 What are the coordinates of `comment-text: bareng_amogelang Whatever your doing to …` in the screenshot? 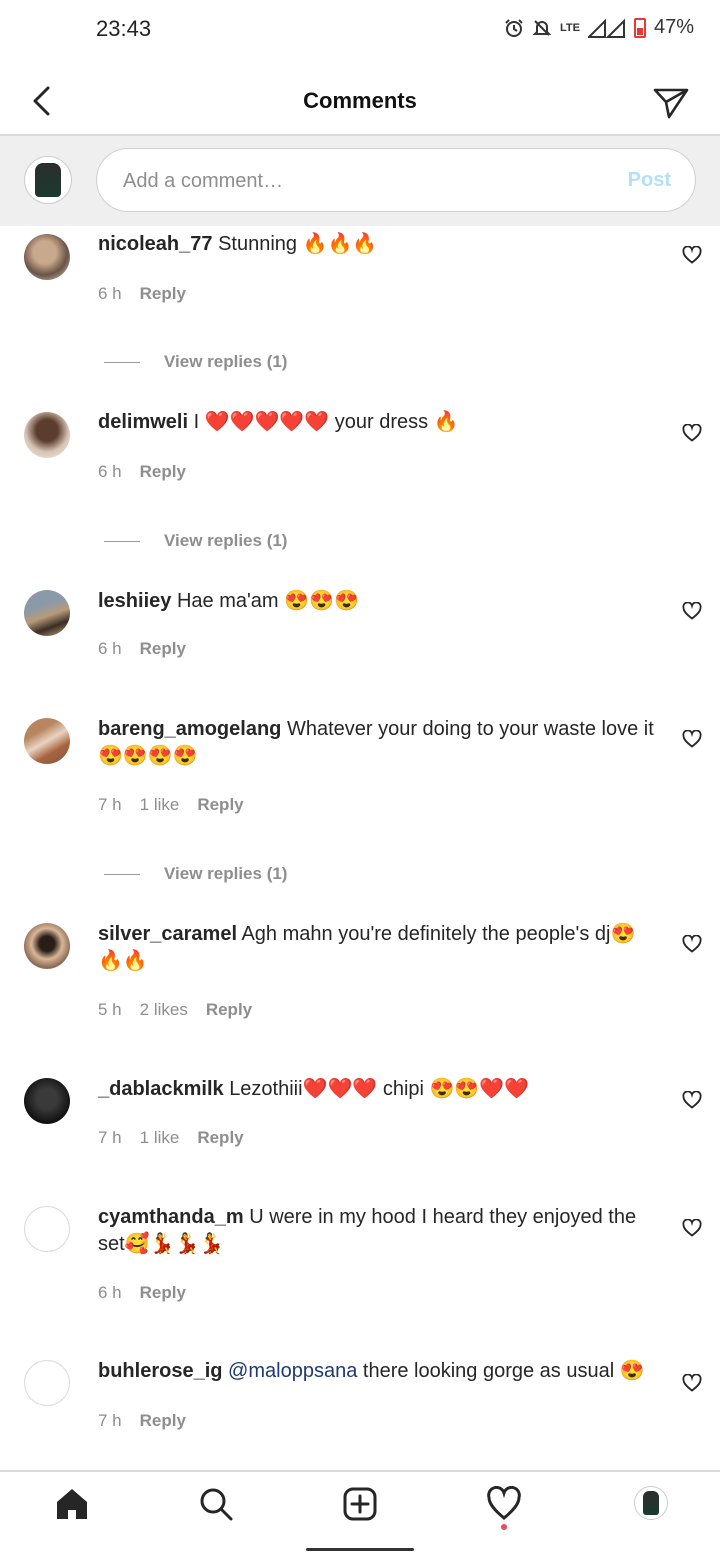 It's located at (378, 743).